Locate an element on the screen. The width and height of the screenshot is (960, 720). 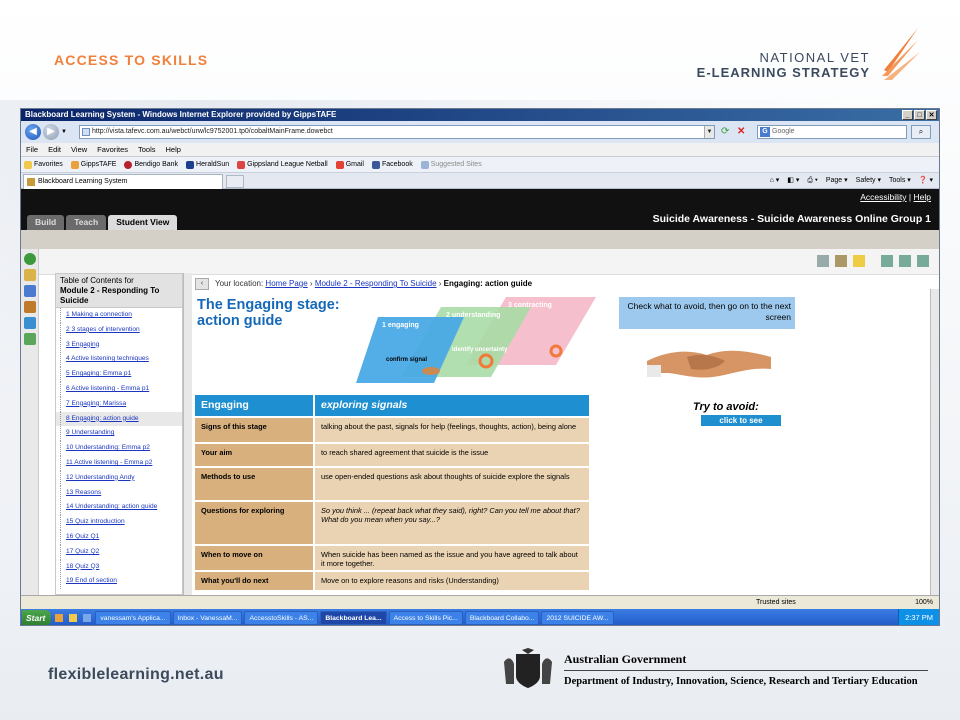
toc-item: 19 End of section is located at coordinates (119, 582).